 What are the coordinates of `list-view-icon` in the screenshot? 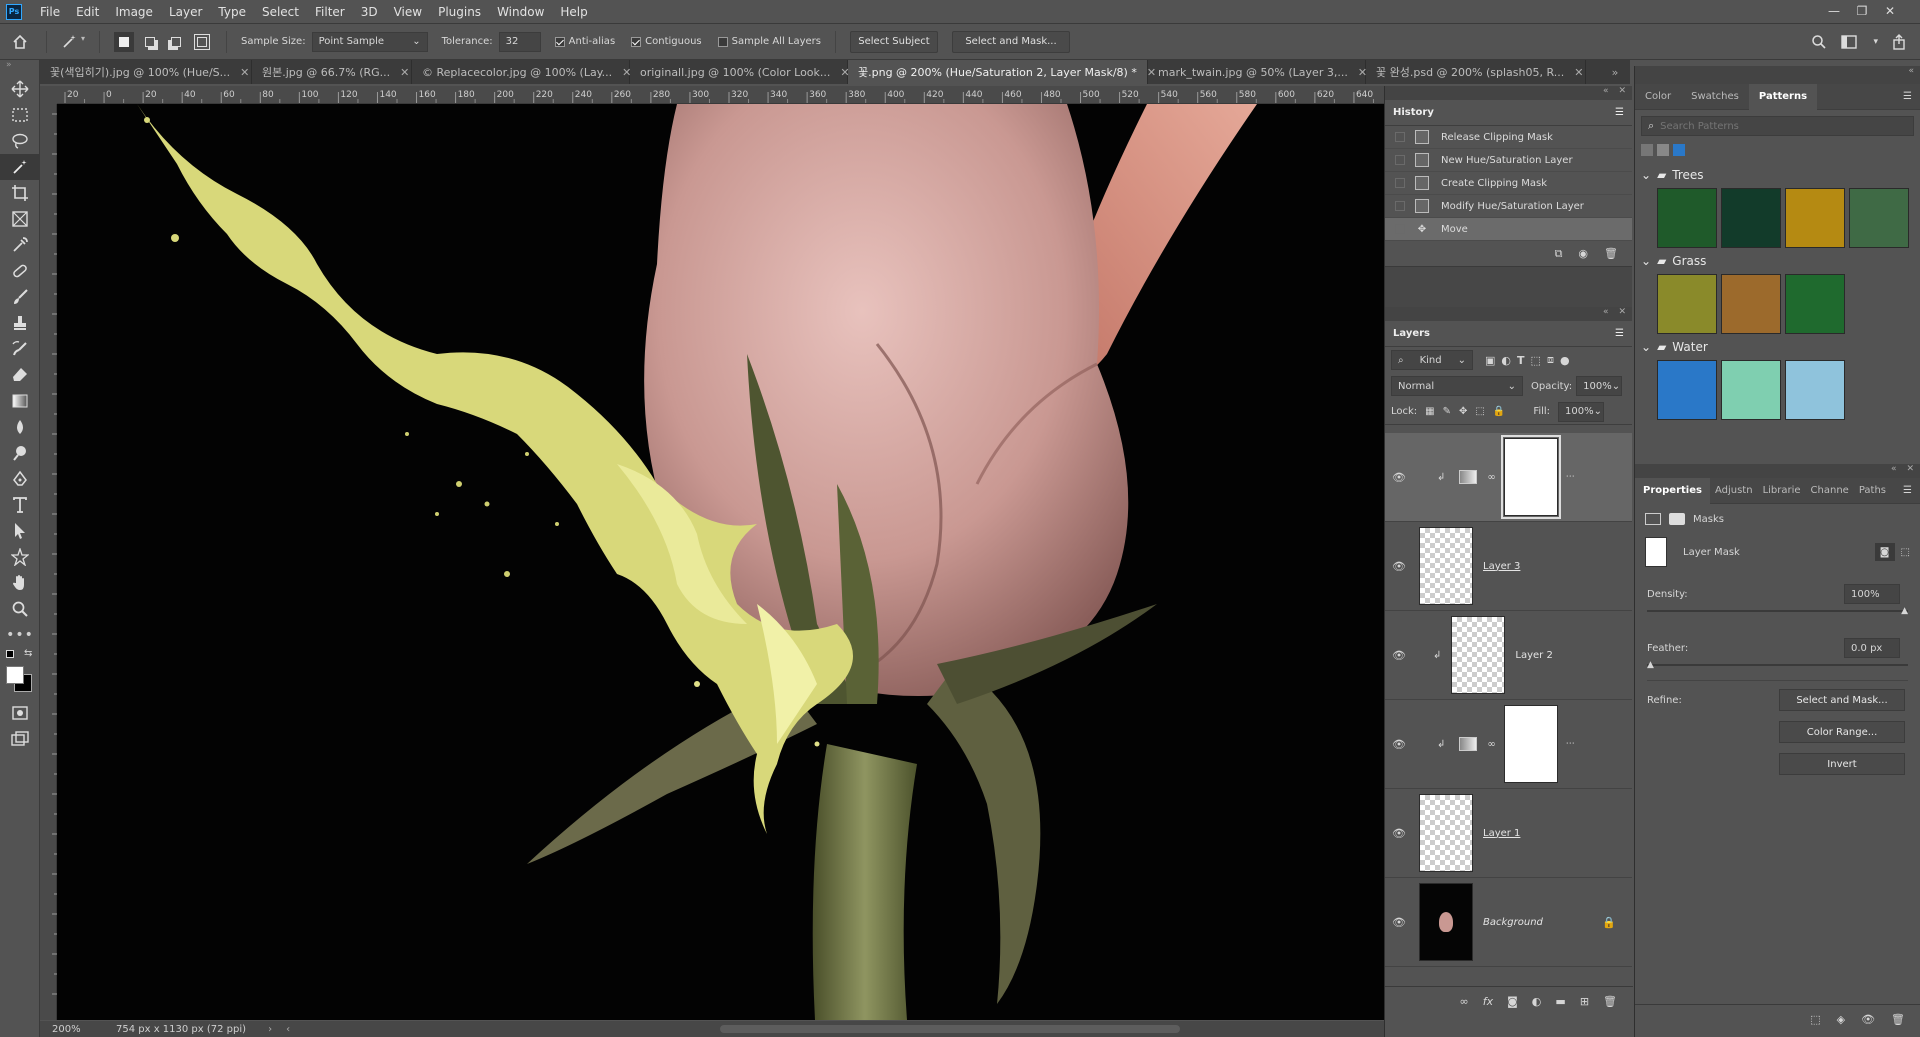 It's located at (1679, 150).